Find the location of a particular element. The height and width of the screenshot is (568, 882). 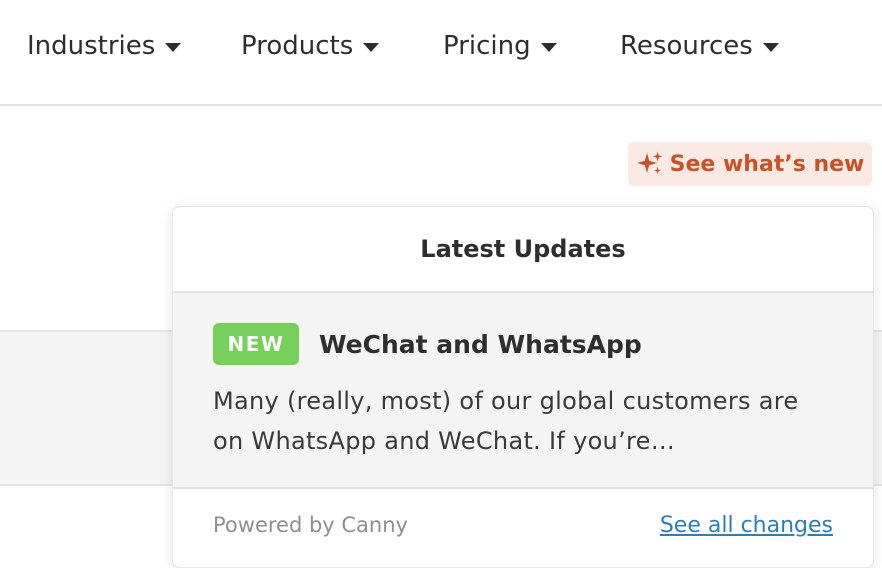

nav-resources-label: Resources is located at coordinates (686, 46).